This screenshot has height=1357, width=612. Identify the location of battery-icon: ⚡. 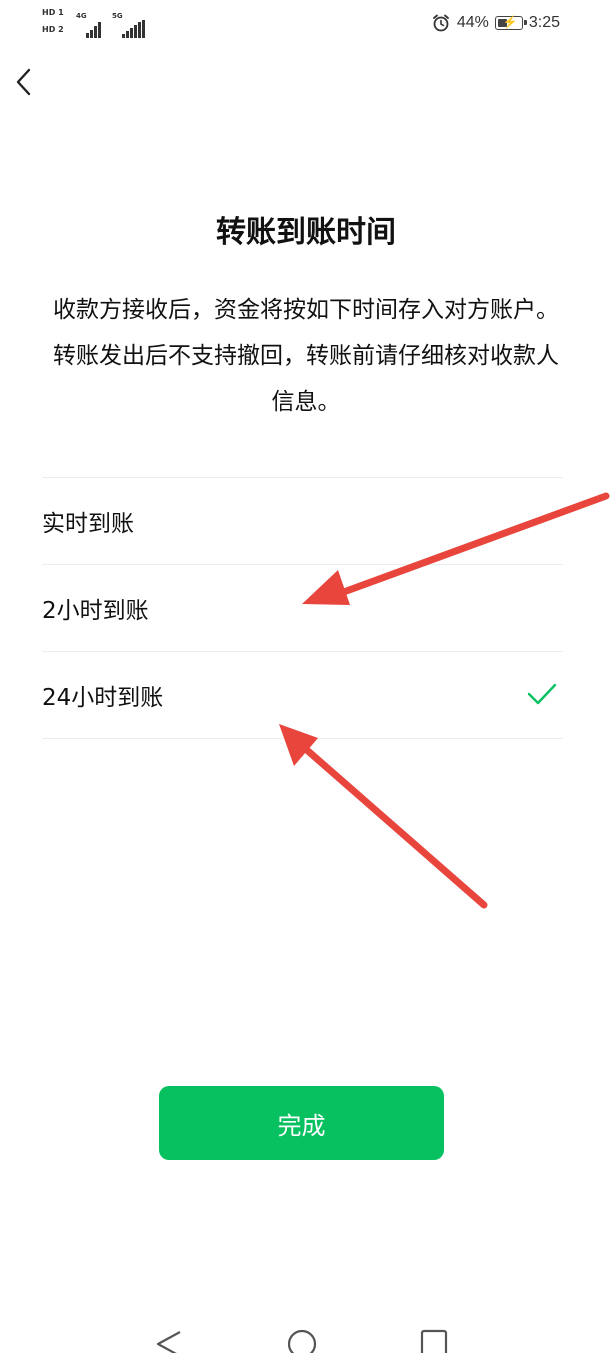
(510, 22).